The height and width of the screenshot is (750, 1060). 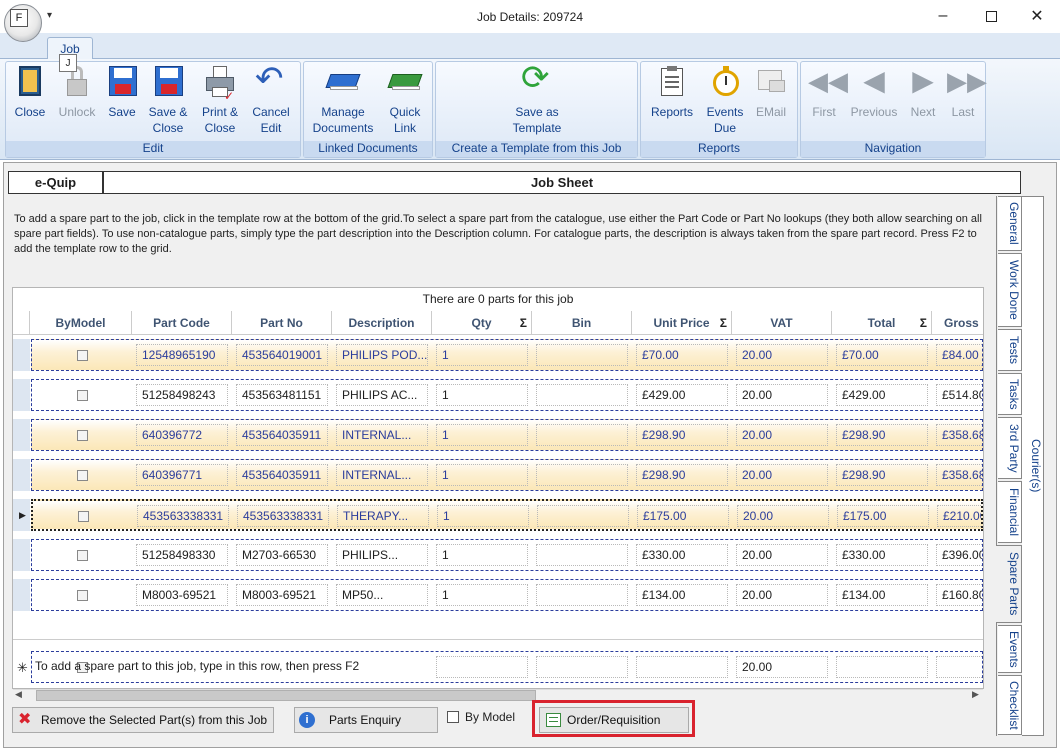 I want to click on template-qty-cell, so click(x=482, y=667).